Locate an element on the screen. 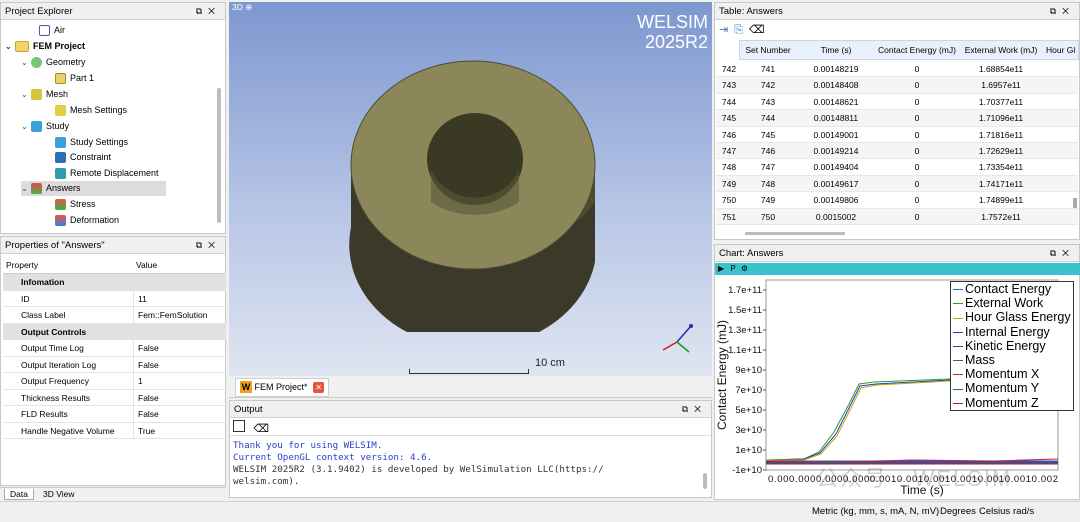 This screenshot has height=522, width=1080. legend-item: Momentum Z is located at coordinates (996, 403).